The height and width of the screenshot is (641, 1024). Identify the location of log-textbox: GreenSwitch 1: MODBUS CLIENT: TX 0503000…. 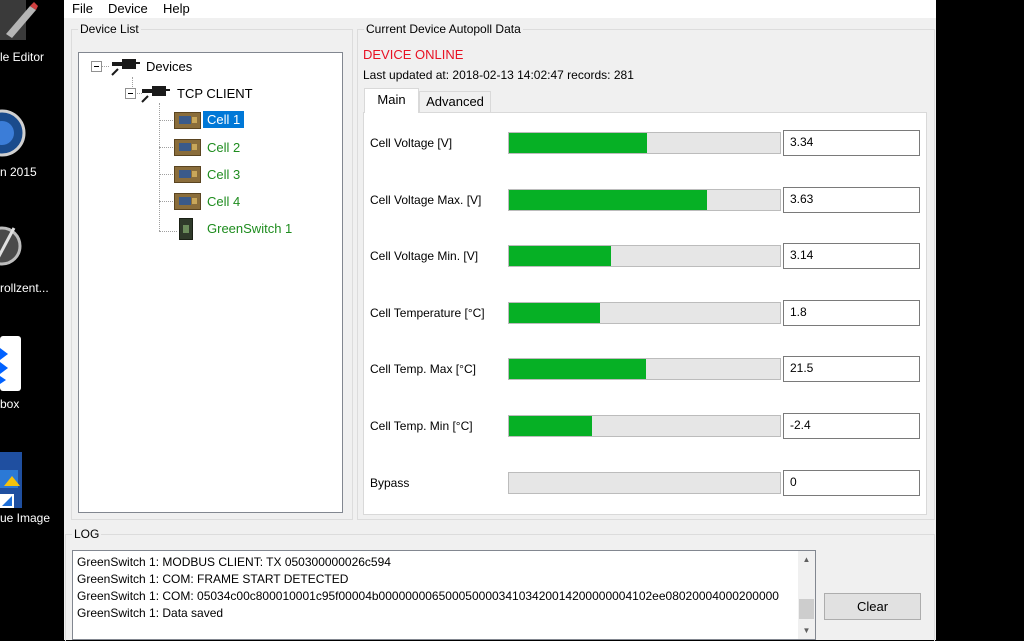
(444, 595).